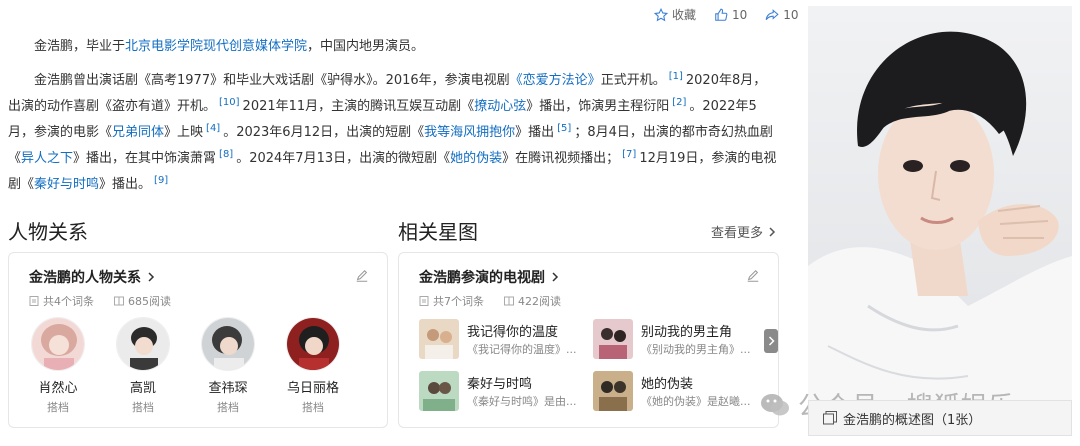 The image size is (1080, 446). Describe the element at coordinates (687, 332) in the screenshot. I see `drama-title: 别动我的男主角` at that location.